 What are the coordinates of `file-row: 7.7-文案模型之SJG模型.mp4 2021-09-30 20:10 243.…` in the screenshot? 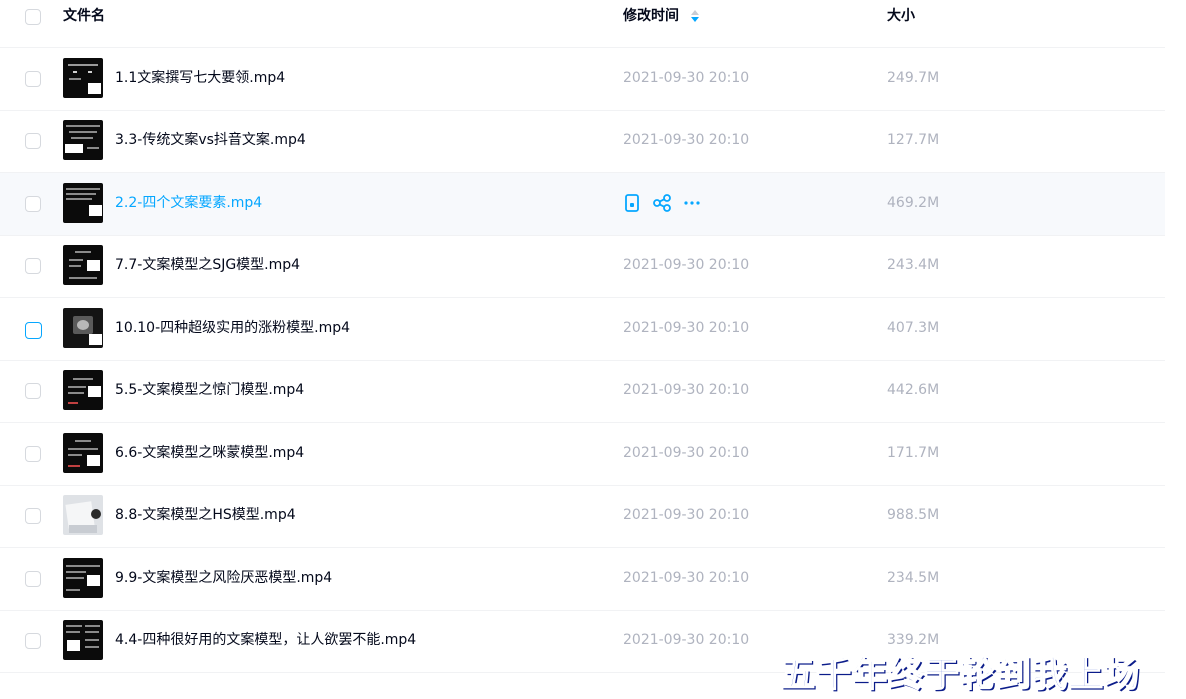 It's located at (582, 266).